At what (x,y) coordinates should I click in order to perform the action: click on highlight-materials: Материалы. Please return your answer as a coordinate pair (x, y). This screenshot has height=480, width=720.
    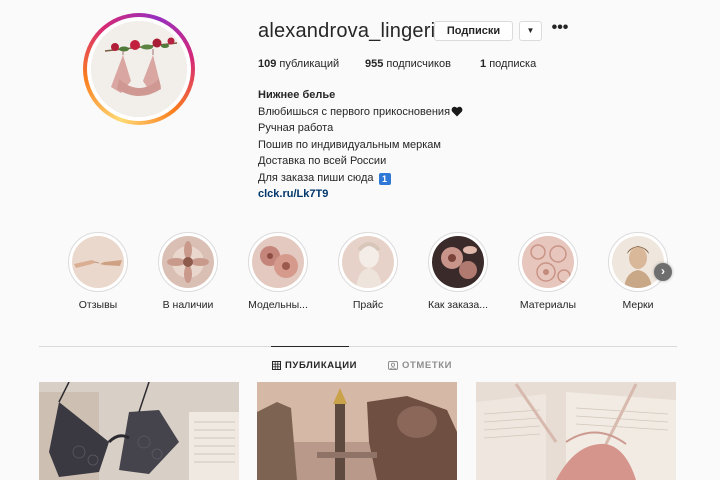
    Looking at the image, I should click on (548, 271).